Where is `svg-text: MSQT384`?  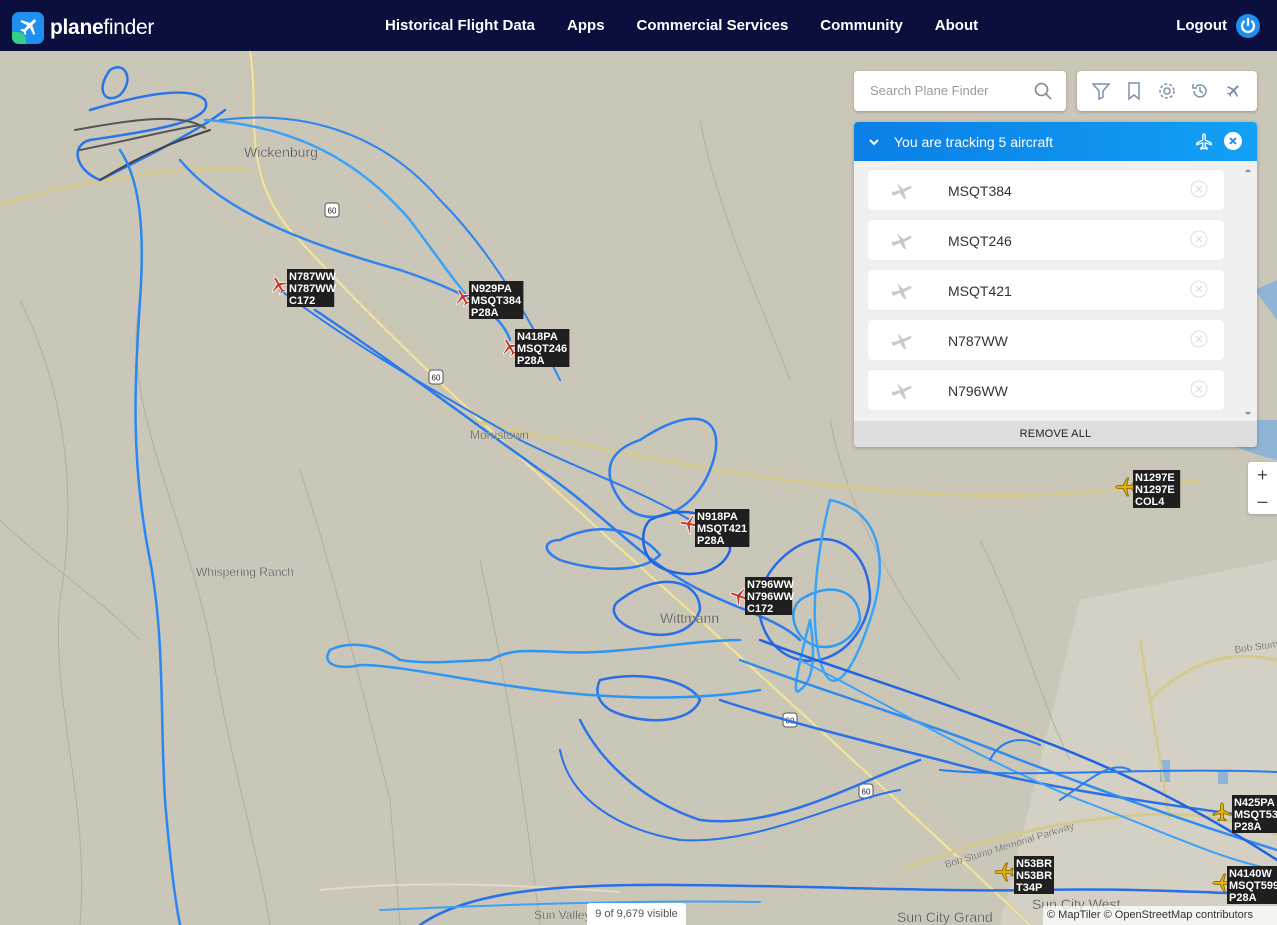
svg-text: MSQT384 is located at coordinates (496, 301).